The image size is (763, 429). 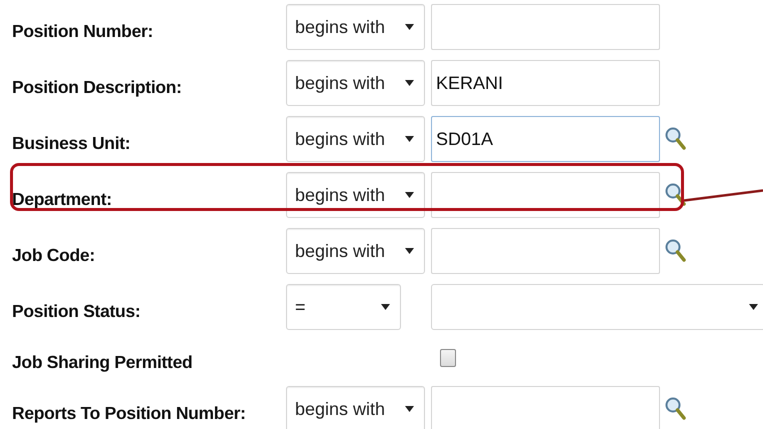 What do you see at coordinates (343, 307) in the screenshot?
I see `operator-dropdown: =` at bounding box center [343, 307].